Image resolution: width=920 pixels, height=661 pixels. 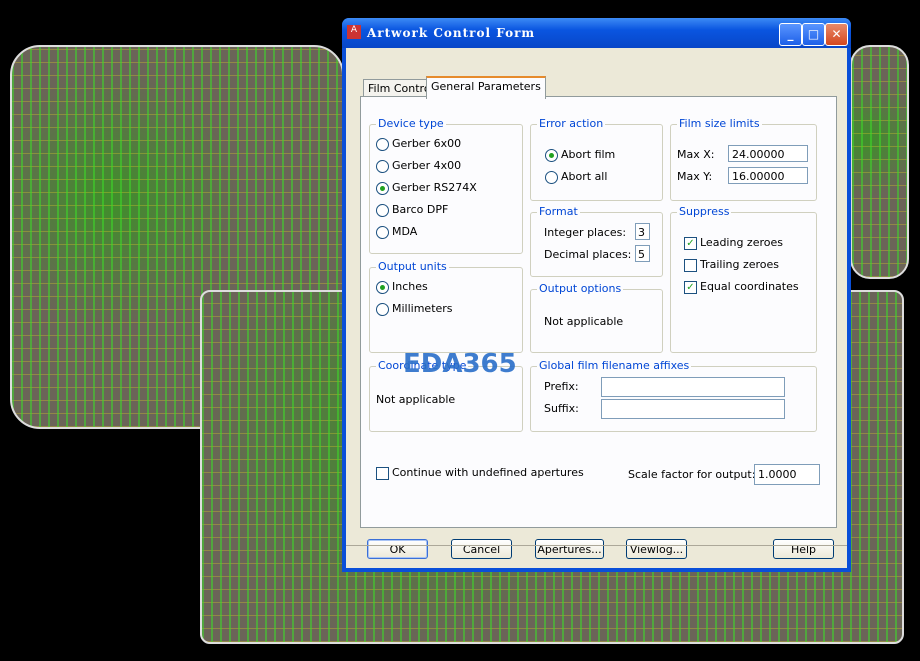 I want to click on minimize-button: _, so click(x=790, y=34).